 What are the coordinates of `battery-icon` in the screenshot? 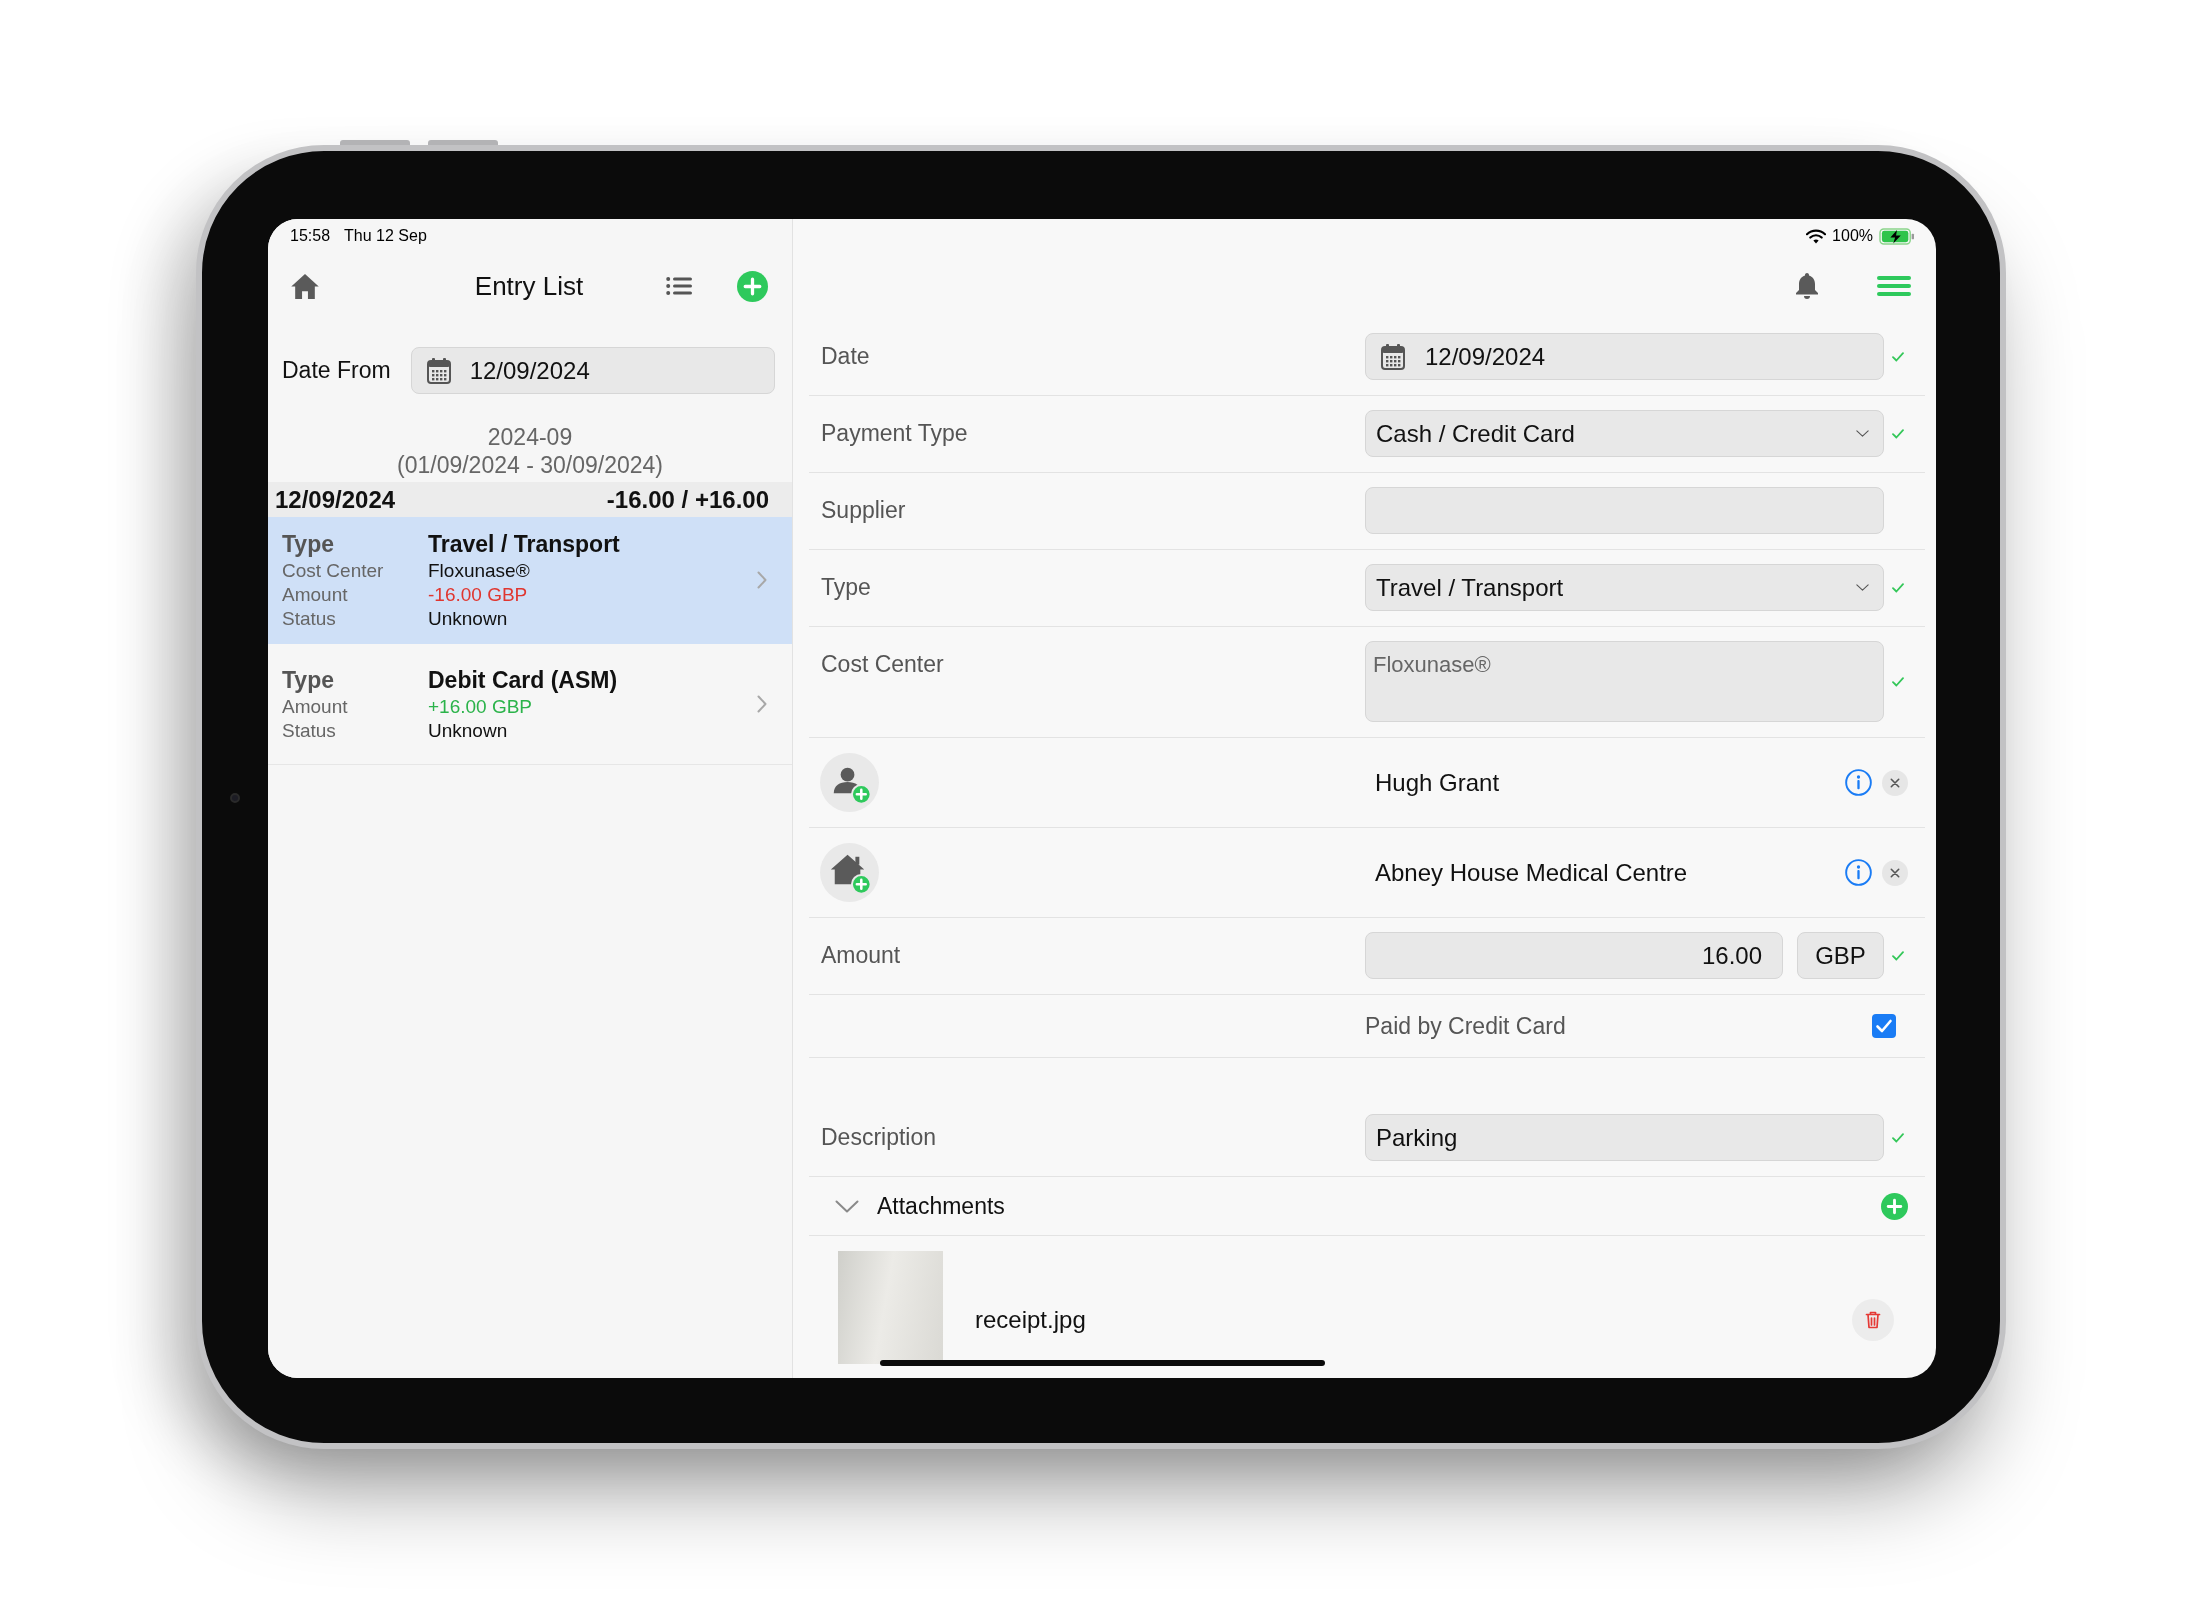 It's located at (1897, 236).